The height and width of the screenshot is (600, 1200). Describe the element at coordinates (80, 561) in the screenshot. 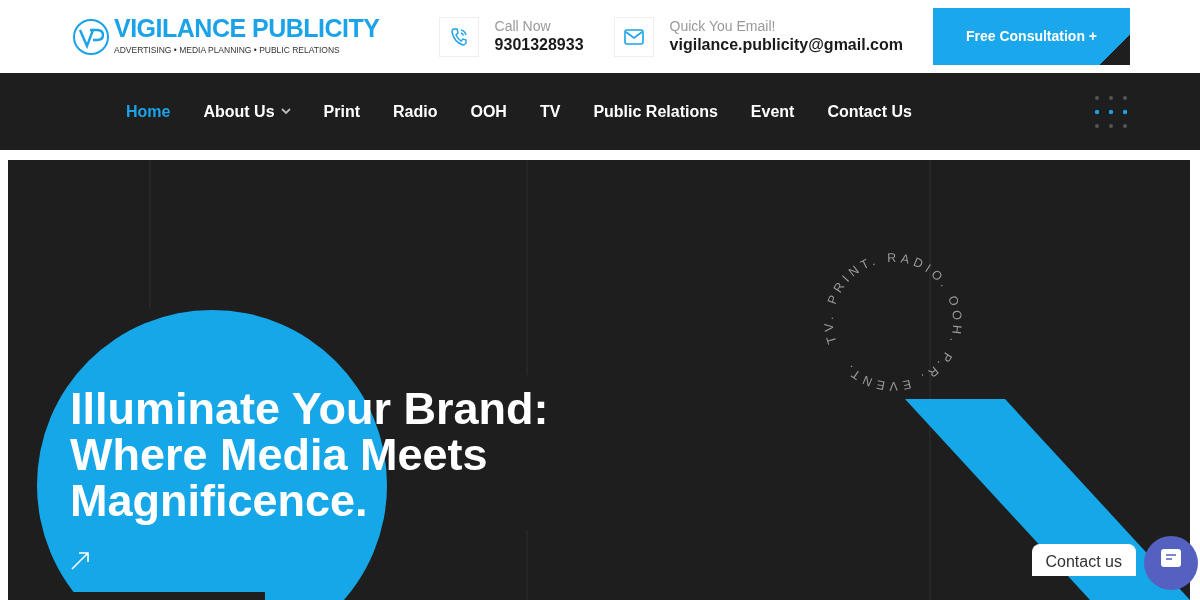

I see `arrow-icon` at that location.